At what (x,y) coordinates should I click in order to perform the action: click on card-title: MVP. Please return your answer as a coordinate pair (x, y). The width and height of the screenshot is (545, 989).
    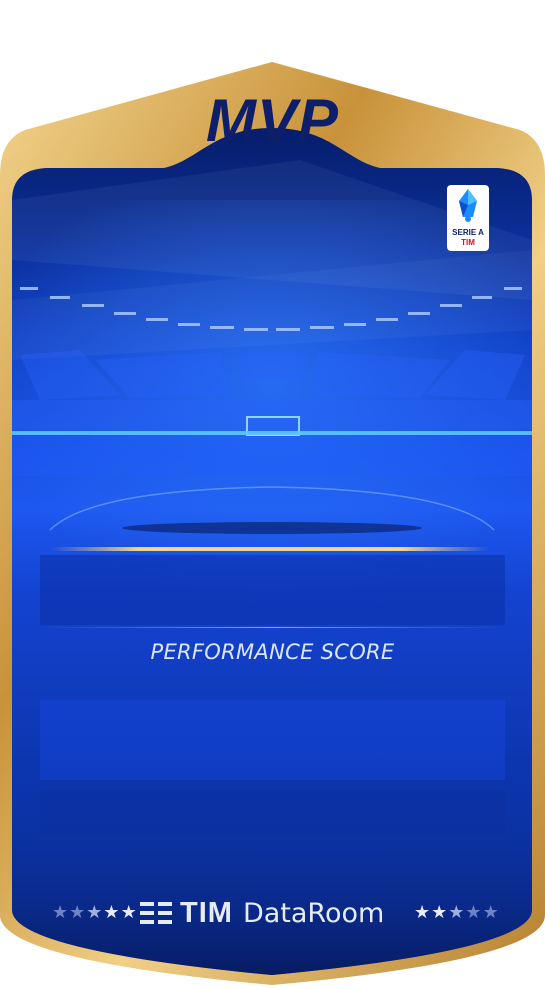
    Looking at the image, I should click on (272, 120).